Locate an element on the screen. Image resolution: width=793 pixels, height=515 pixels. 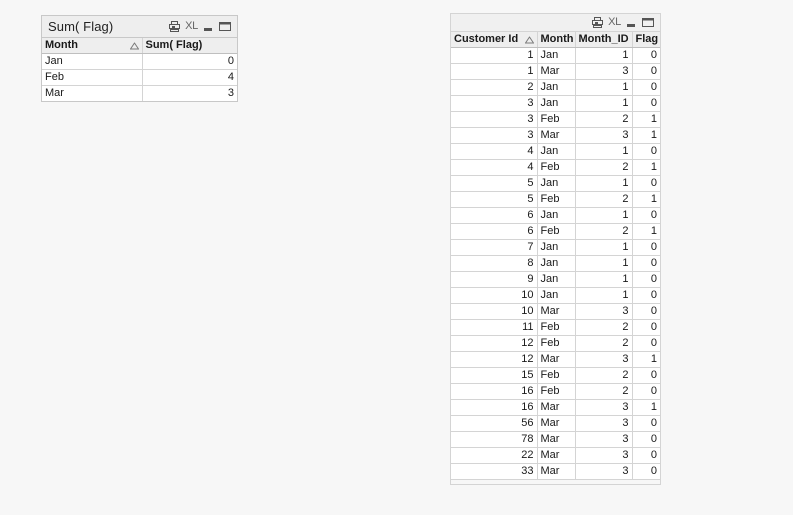
table-row: 3 Mar 3 1 is located at coordinates (555, 135).